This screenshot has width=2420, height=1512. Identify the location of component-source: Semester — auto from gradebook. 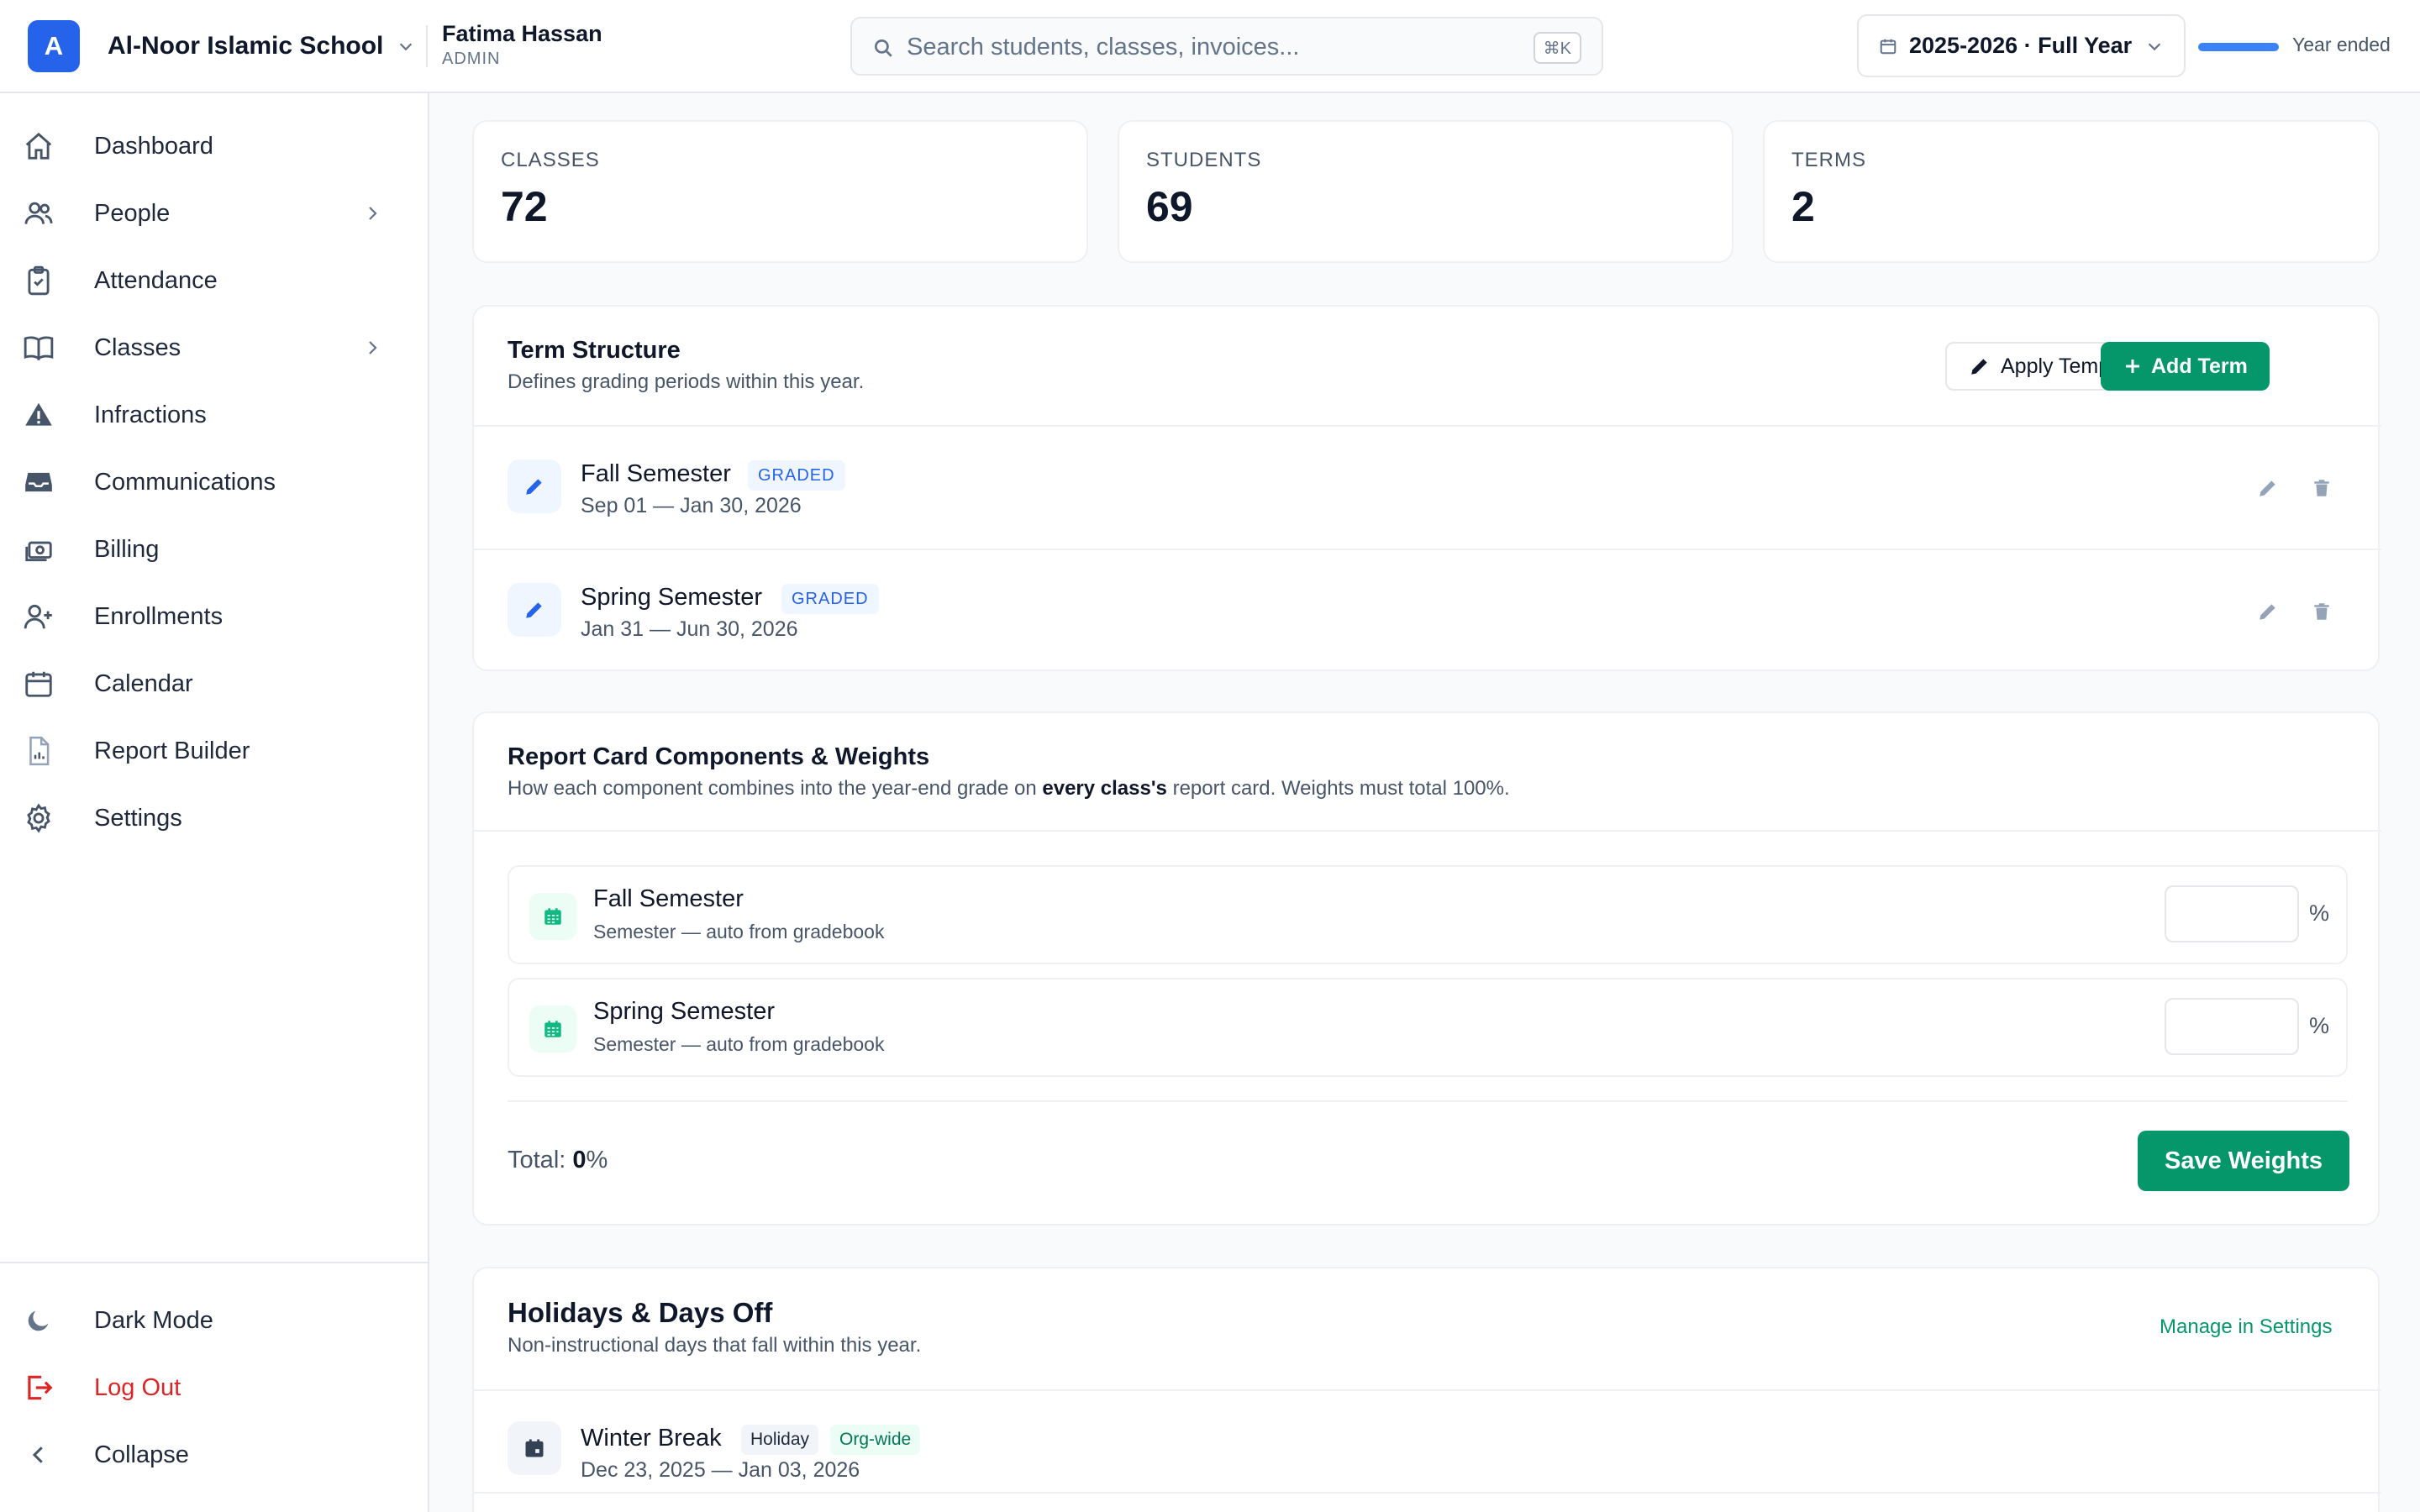
(739, 931).